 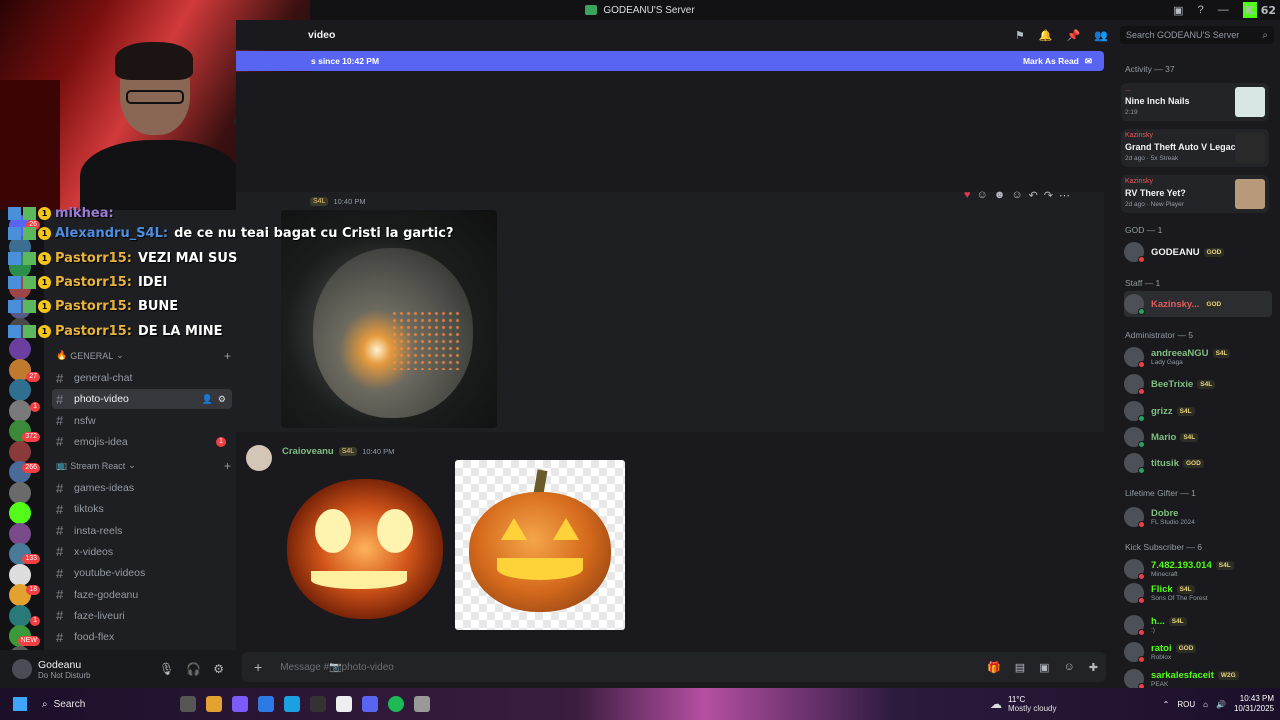 What do you see at coordinates (1195, 194) in the screenshot?
I see `activity-card: Kazinsky RV There Yet? 2d ago · New Player` at bounding box center [1195, 194].